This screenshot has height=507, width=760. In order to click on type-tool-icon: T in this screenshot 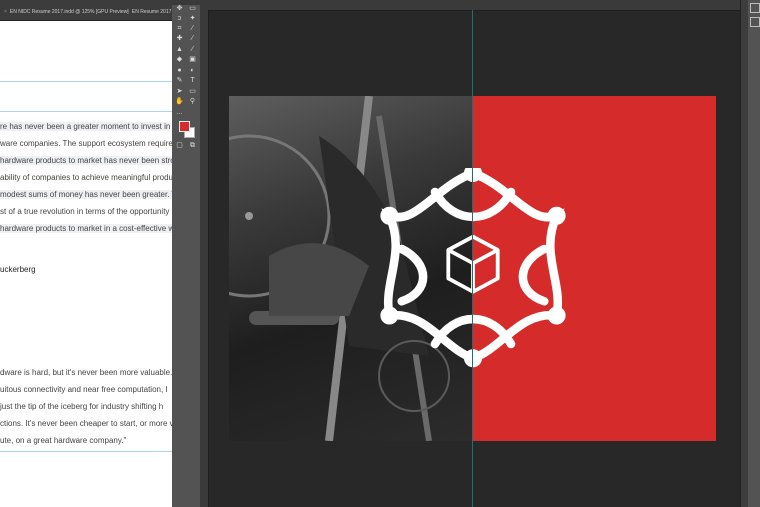, I will do `click(192, 81)`.